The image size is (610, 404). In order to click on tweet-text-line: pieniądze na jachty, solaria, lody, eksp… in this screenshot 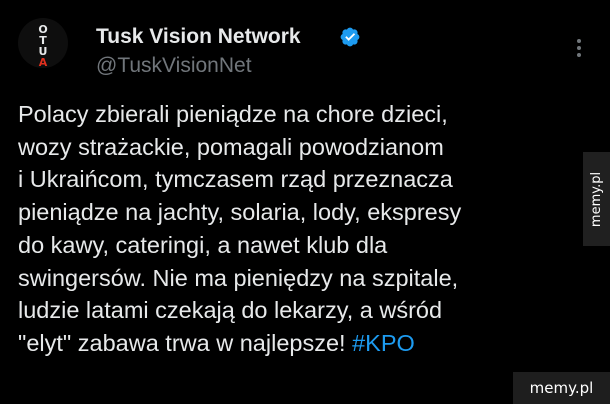, I will do `click(240, 212)`.